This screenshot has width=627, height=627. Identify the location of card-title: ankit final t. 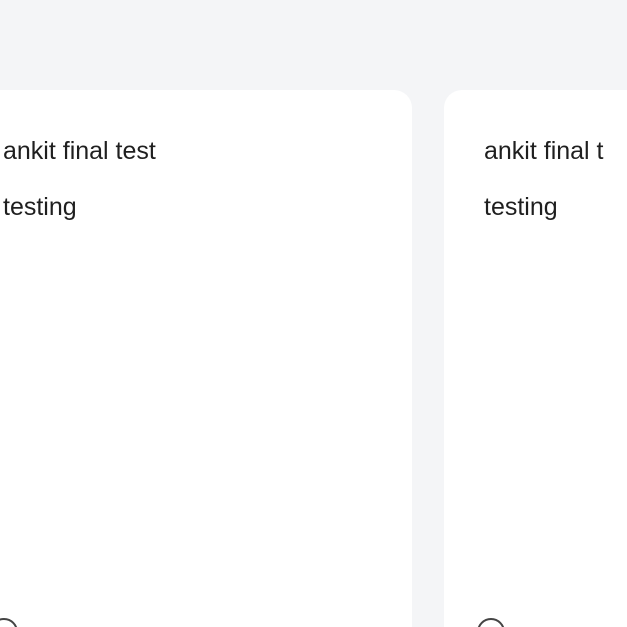
(544, 151).